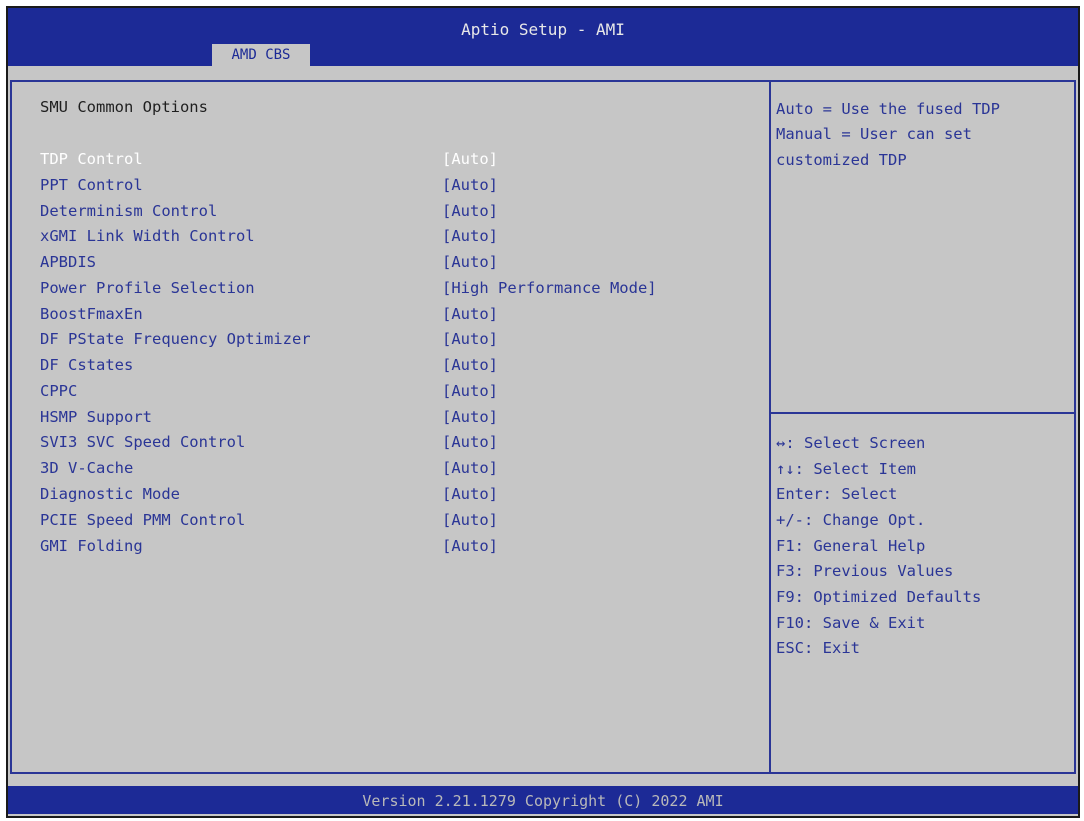 The width and height of the screenshot is (1084, 821). I want to click on key-hint-f3: F3: Previous Values, so click(865, 571).